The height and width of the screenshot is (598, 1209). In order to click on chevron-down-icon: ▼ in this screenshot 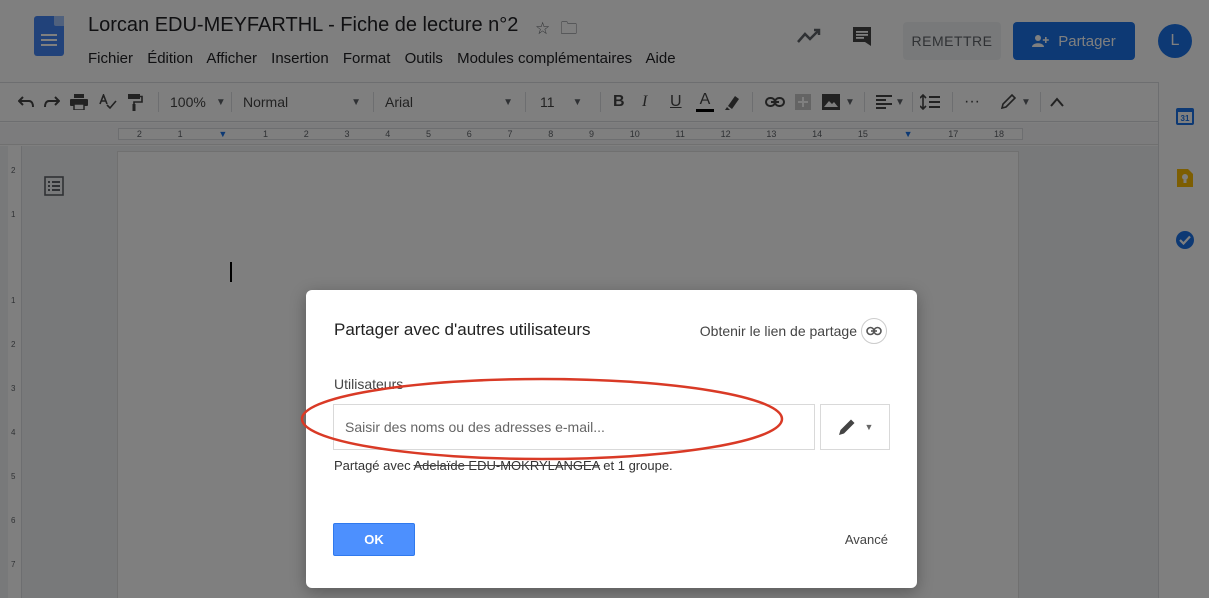, I will do `click(869, 427)`.